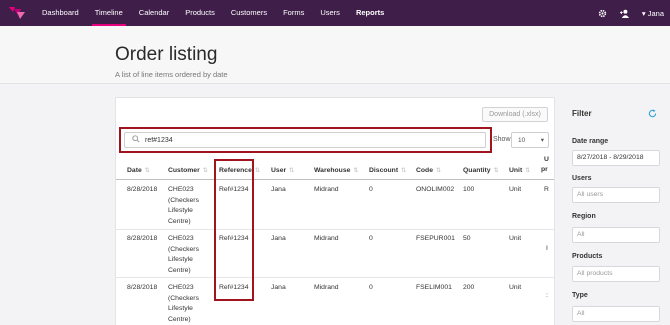 Image resolution: width=670 pixels, height=325 pixels. What do you see at coordinates (546, 189) in the screenshot?
I see `cell-unit-price: R` at bounding box center [546, 189].